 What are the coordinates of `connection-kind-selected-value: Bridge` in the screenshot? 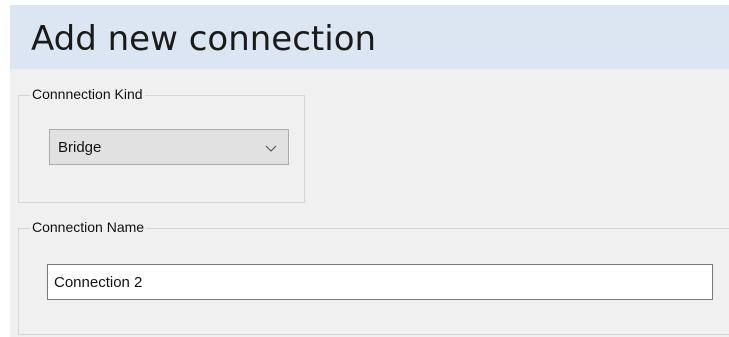 It's located at (80, 147).